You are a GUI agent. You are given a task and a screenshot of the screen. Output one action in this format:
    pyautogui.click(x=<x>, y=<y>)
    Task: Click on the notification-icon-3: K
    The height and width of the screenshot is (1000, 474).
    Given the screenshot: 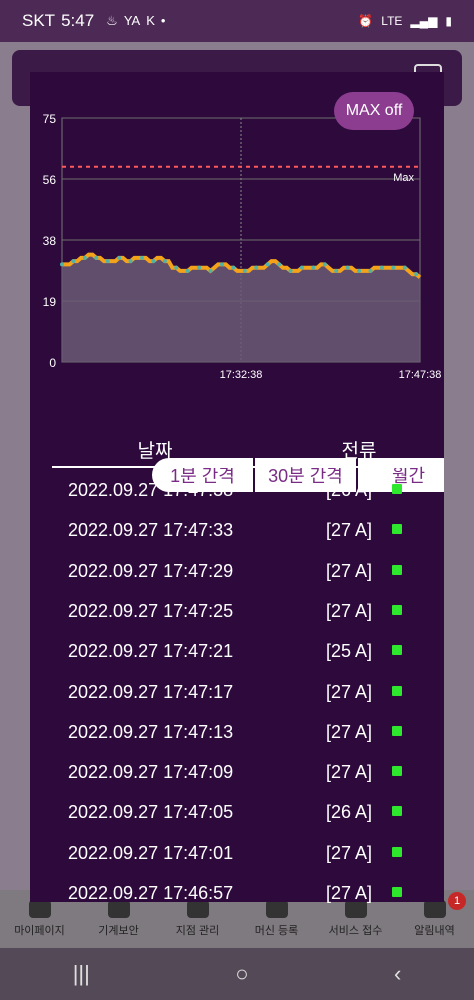 What is the action you would take?
    pyautogui.click(x=150, y=20)
    